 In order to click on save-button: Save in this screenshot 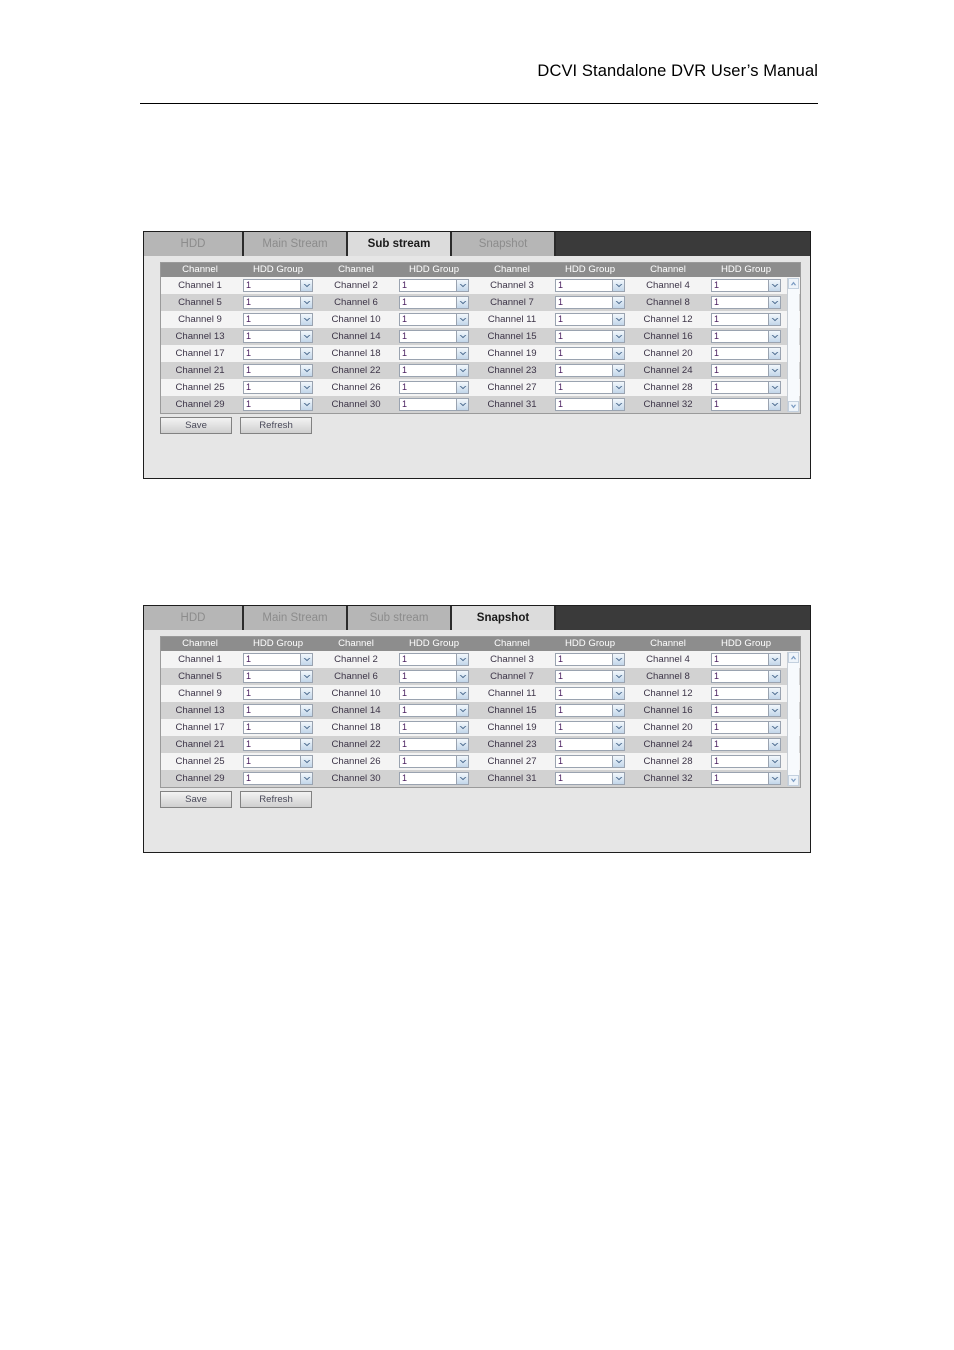, I will do `click(196, 425)`.